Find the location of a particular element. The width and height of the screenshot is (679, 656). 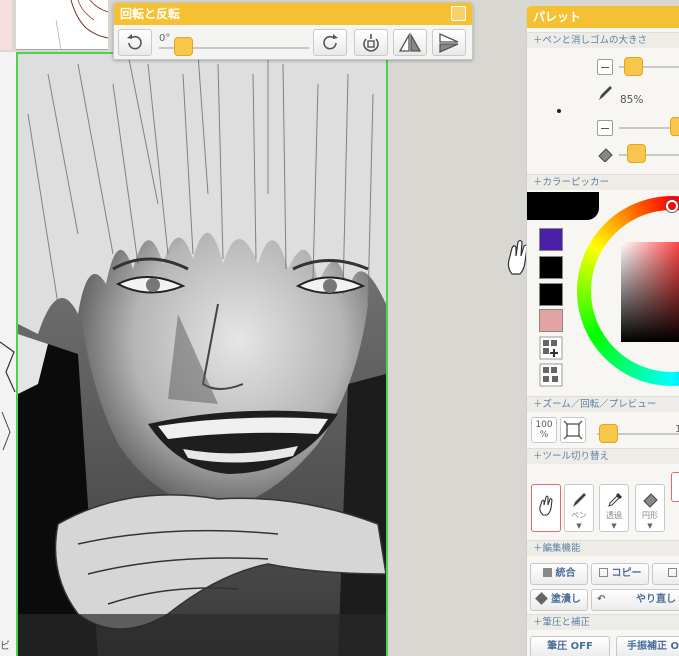

top-neighbor-sheet is located at coordinates (62, 25).